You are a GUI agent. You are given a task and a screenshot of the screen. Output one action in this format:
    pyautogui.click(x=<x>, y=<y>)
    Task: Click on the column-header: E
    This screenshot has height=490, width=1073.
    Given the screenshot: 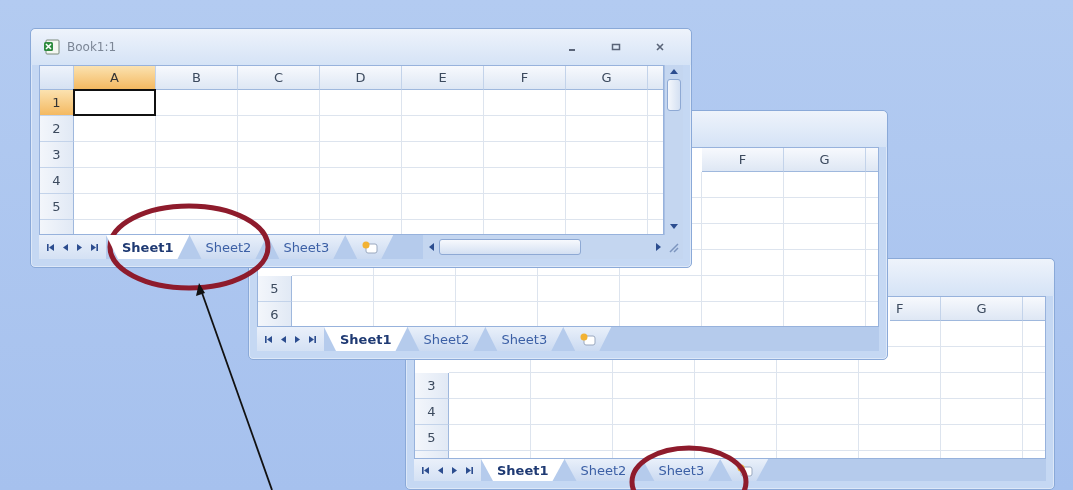 What is the action you would take?
    pyautogui.click(x=443, y=78)
    